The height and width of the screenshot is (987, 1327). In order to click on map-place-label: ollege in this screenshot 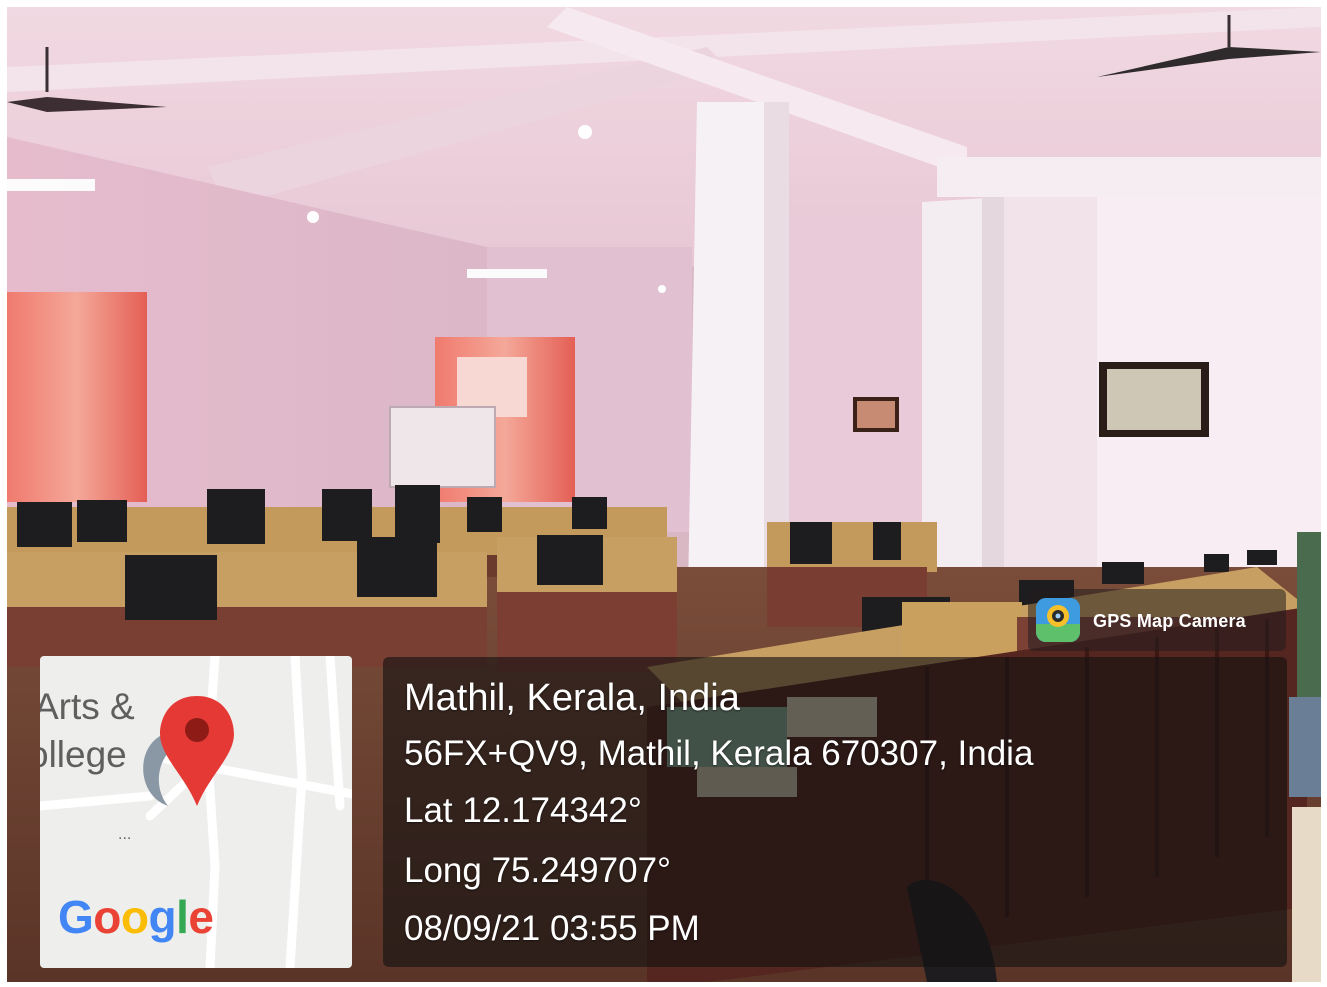, I will do `click(83, 754)`.